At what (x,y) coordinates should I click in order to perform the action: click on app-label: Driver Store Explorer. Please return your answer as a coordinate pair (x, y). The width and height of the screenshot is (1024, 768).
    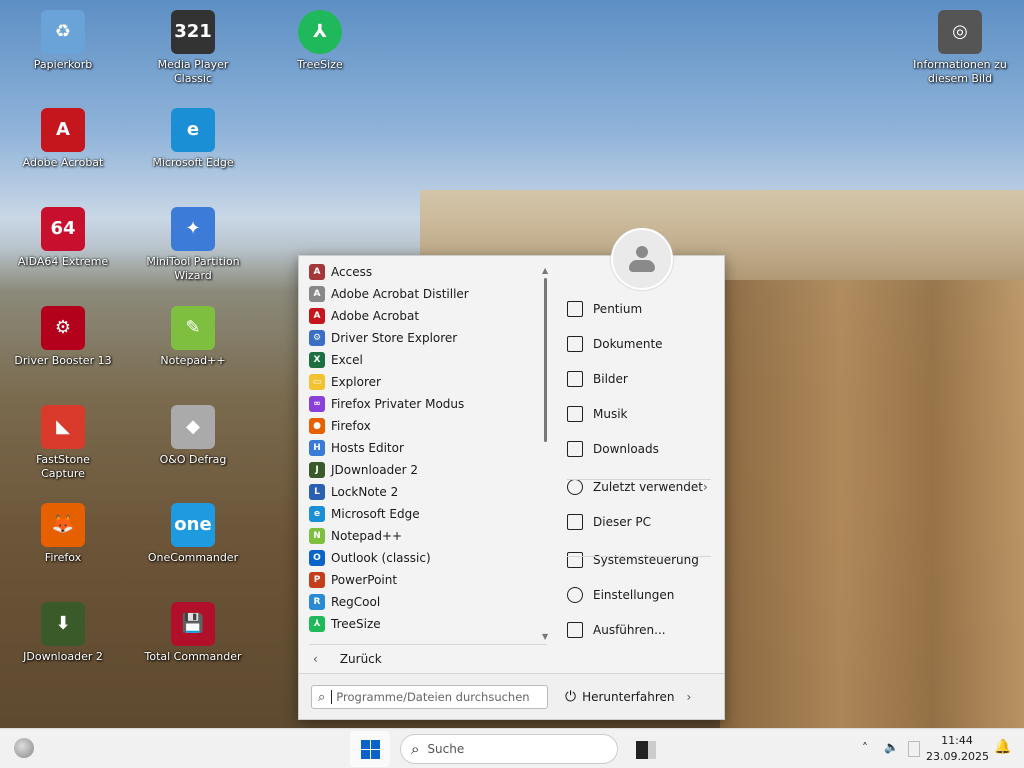
    Looking at the image, I should click on (394, 338).